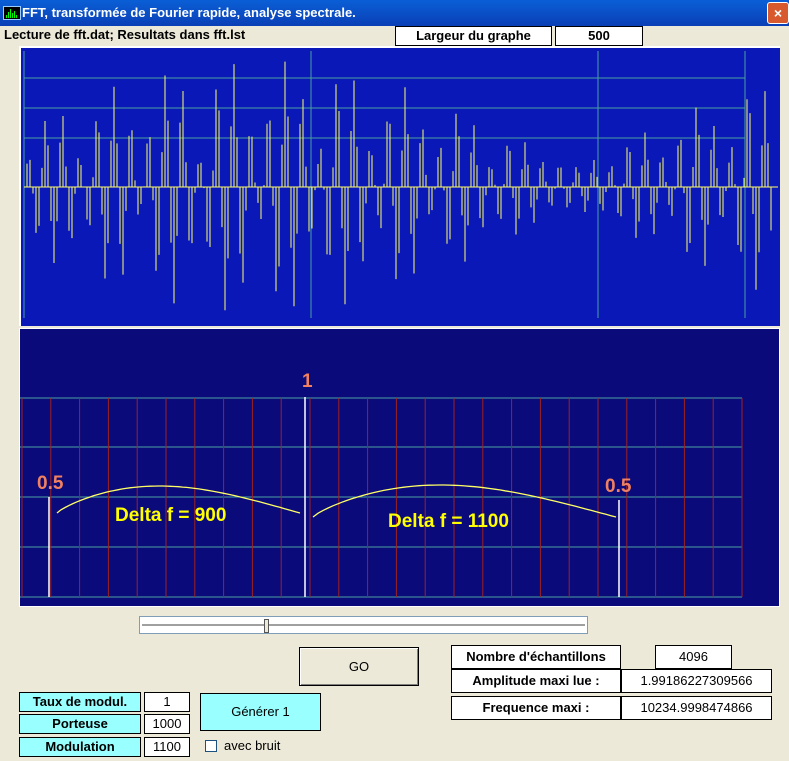 The width and height of the screenshot is (789, 761). What do you see at coordinates (448, 521) in the screenshot?
I see `right-delta-label: Delta f = 1100` at bounding box center [448, 521].